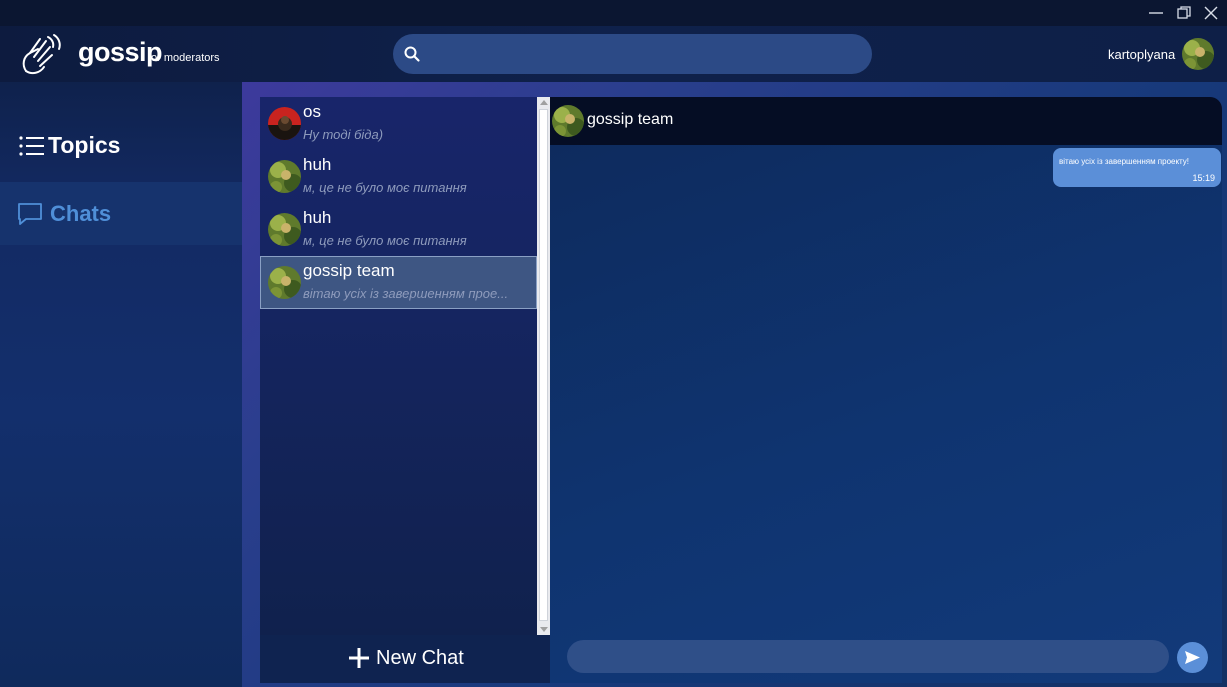 The image size is (1227, 687). What do you see at coordinates (412, 54) in the screenshot?
I see `search-icon` at bounding box center [412, 54].